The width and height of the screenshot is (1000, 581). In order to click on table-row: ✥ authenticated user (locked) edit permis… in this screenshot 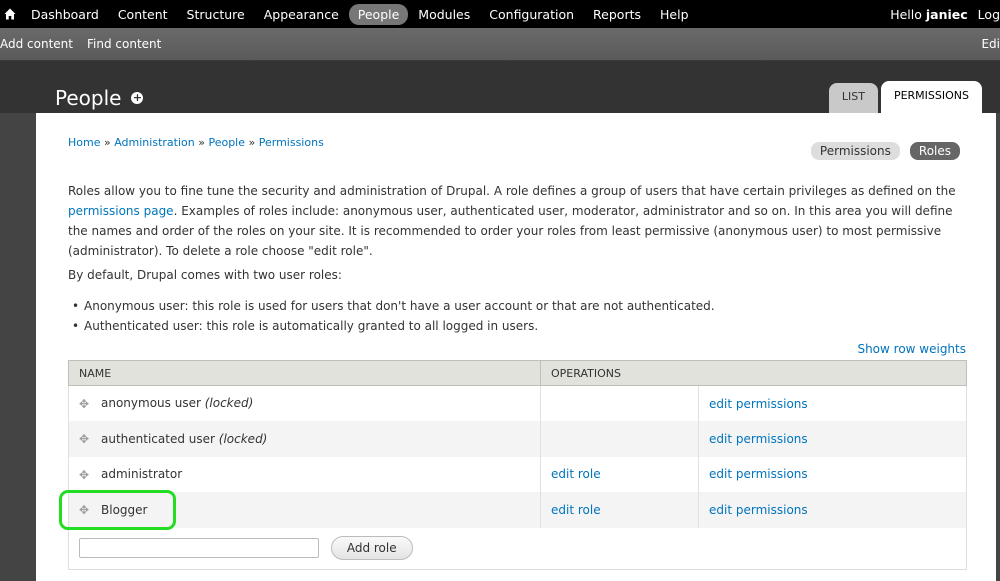, I will do `click(517, 439)`.